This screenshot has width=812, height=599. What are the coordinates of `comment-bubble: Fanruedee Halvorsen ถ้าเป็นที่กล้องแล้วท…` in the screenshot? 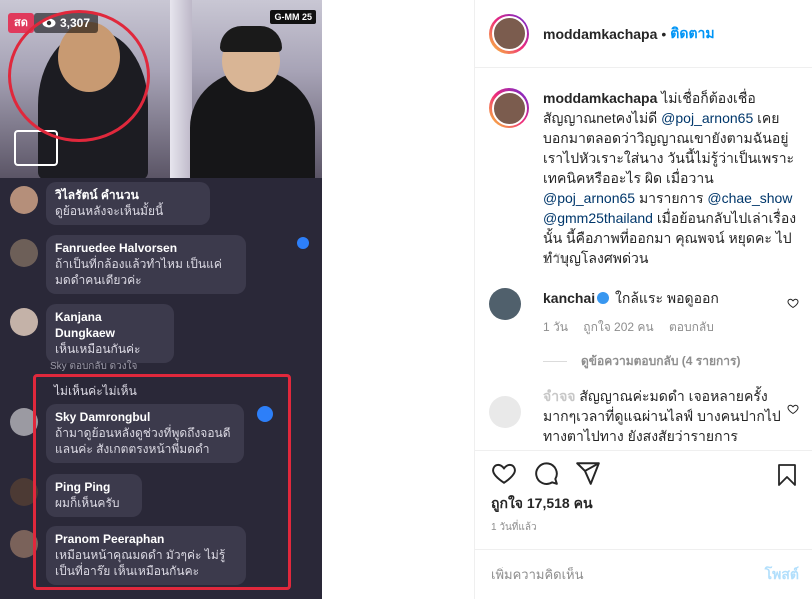 It's located at (146, 264).